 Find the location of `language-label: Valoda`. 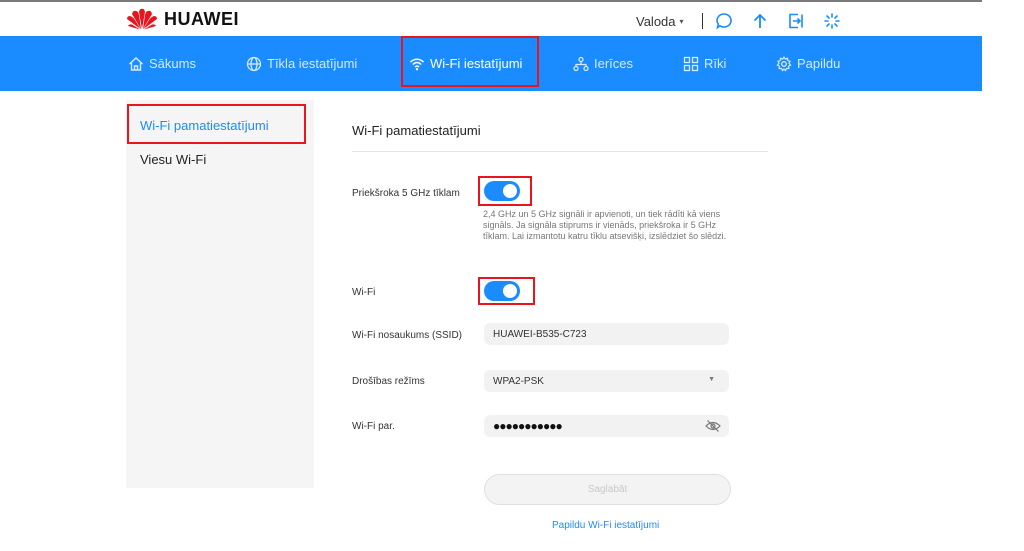

language-label: Valoda is located at coordinates (656, 21).